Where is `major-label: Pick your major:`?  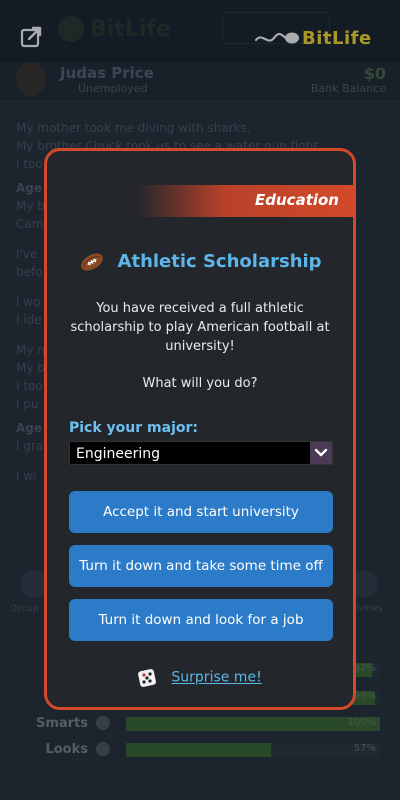 major-label: Pick your major: is located at coordinates (133, 428).